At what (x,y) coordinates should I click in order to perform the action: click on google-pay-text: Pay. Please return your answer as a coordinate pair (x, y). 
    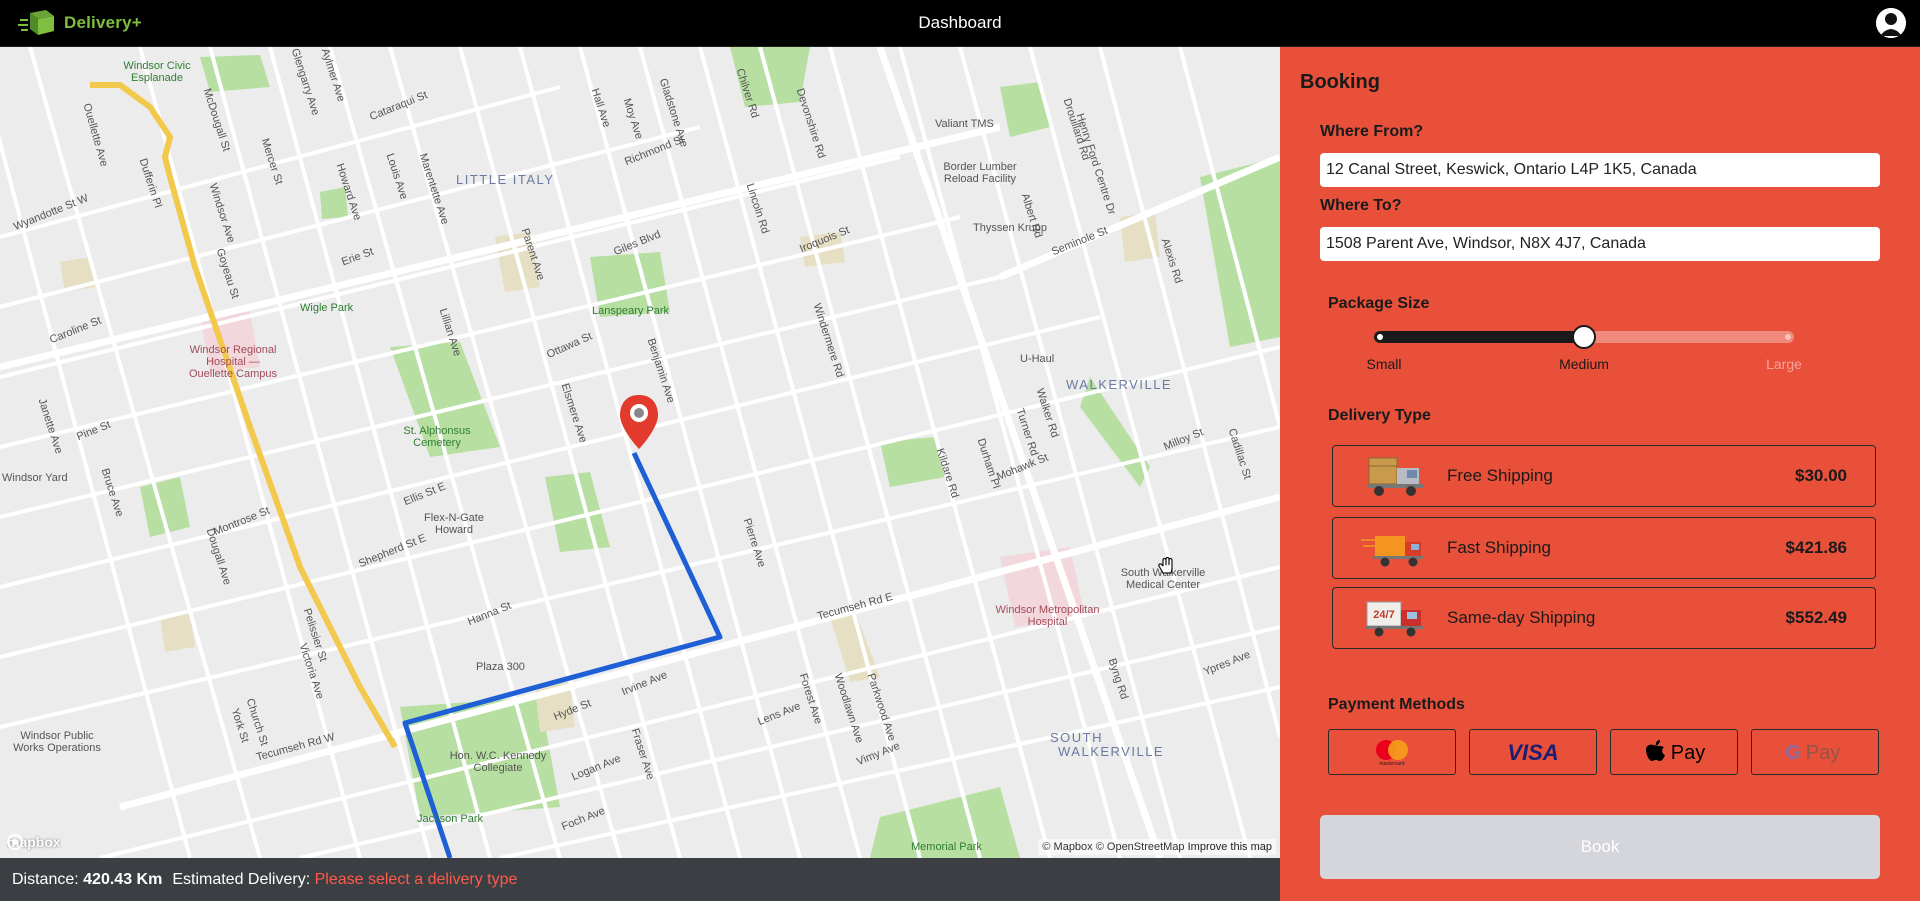
    Looking at the image, I should click on (1823, 753).